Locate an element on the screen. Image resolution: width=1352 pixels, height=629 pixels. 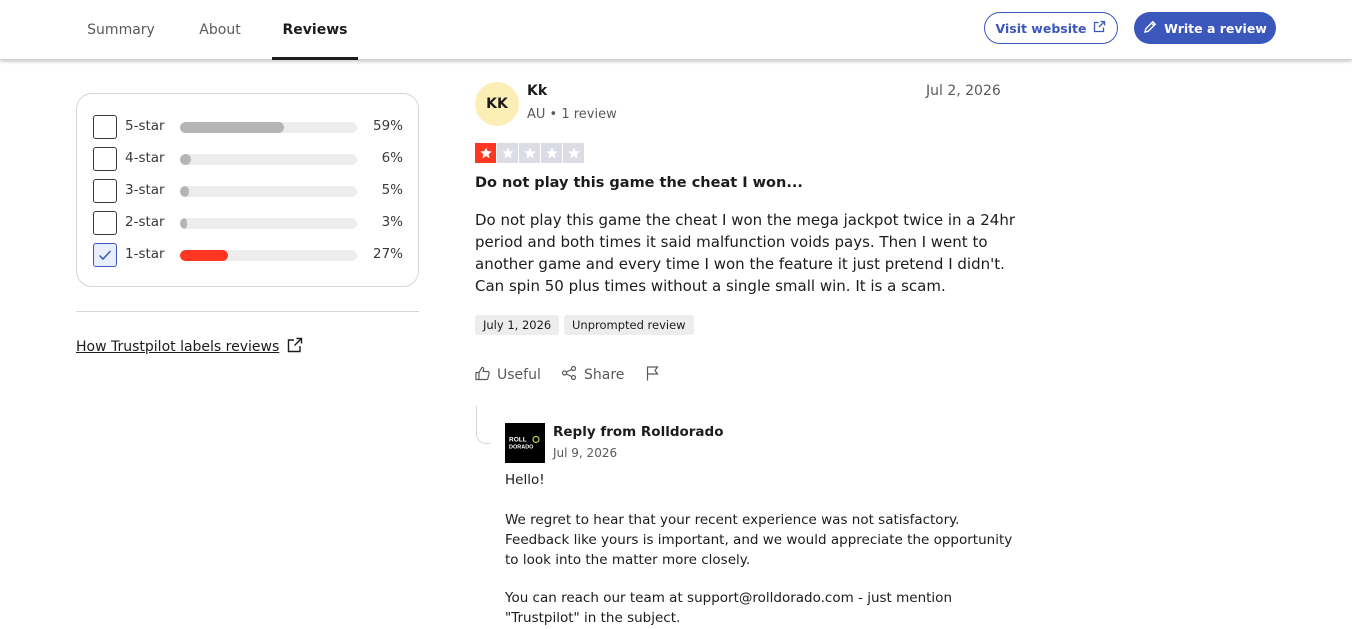
tab-about-label: About is located at coordinates (220, 30).